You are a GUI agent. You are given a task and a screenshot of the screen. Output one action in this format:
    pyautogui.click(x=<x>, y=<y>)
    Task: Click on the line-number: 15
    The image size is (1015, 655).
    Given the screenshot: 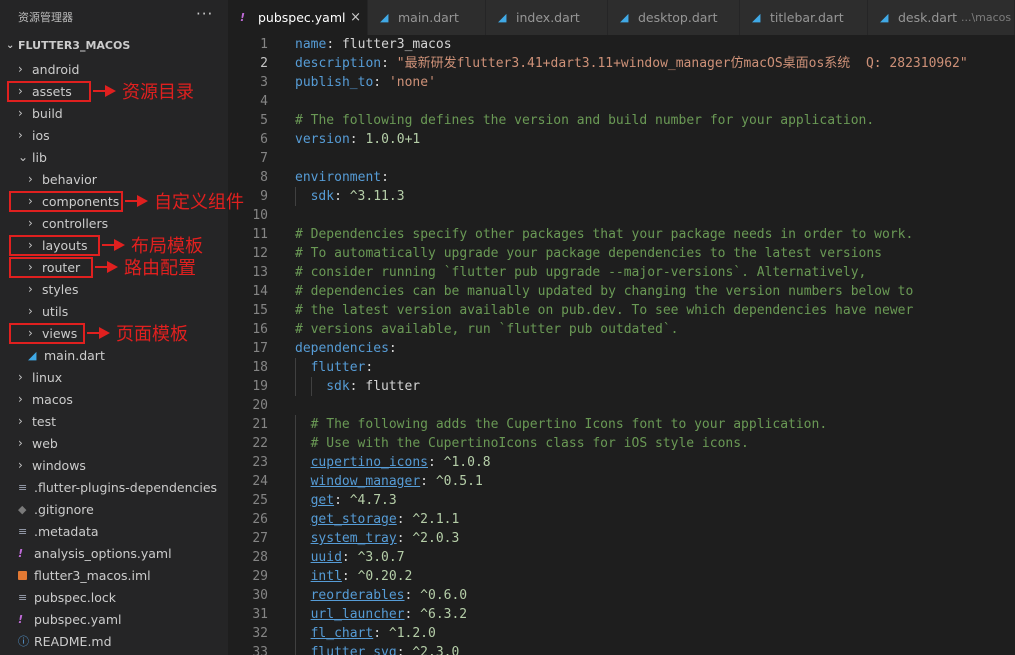 What is the action you would take?
    pyautogui.click(x=260, y=310)
    